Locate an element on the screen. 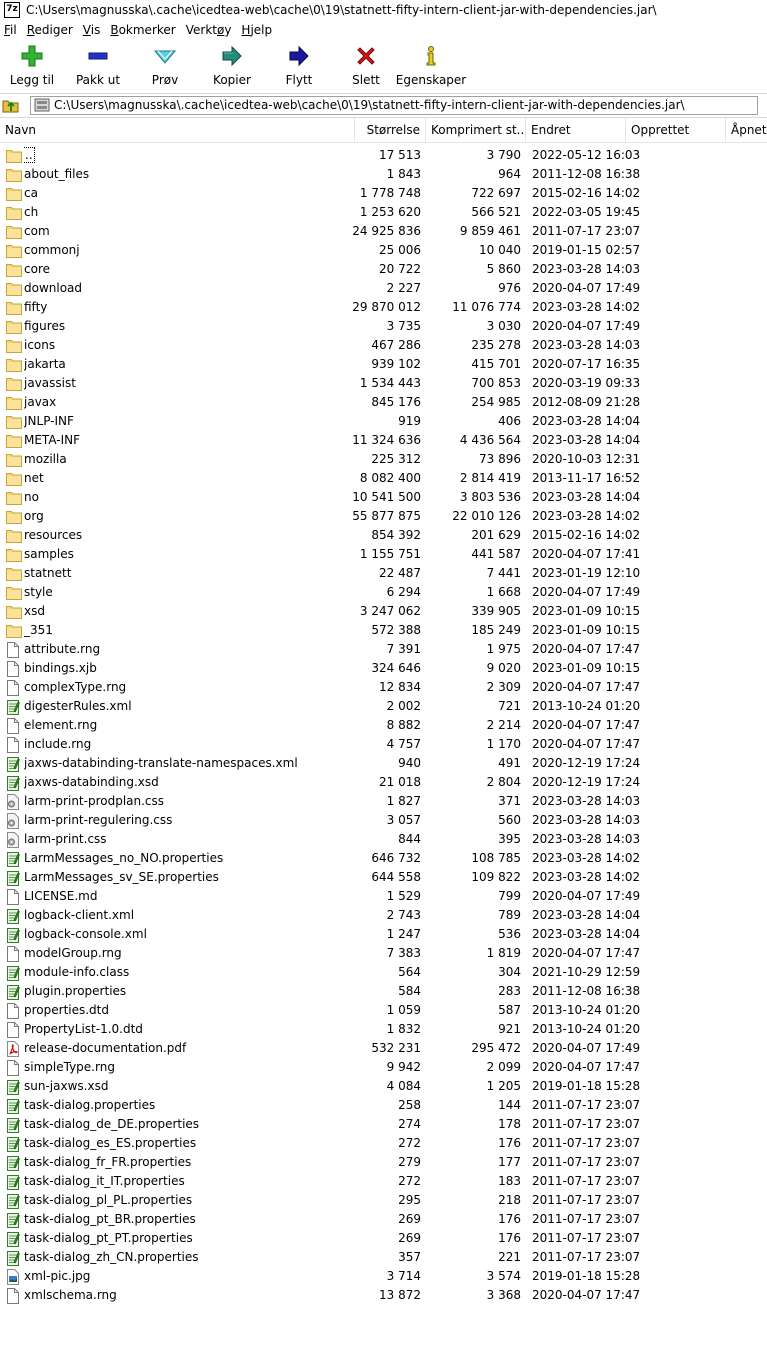 This screenshot has height=1351, width=767. file-packed-size: 22 010 126 is located at coordinates (486, 516).